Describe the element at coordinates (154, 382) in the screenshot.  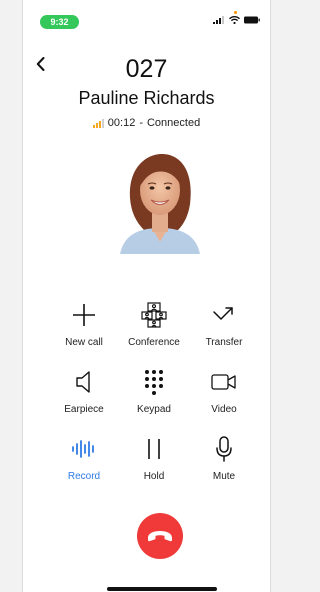
I see `keypad-icon` at that location.